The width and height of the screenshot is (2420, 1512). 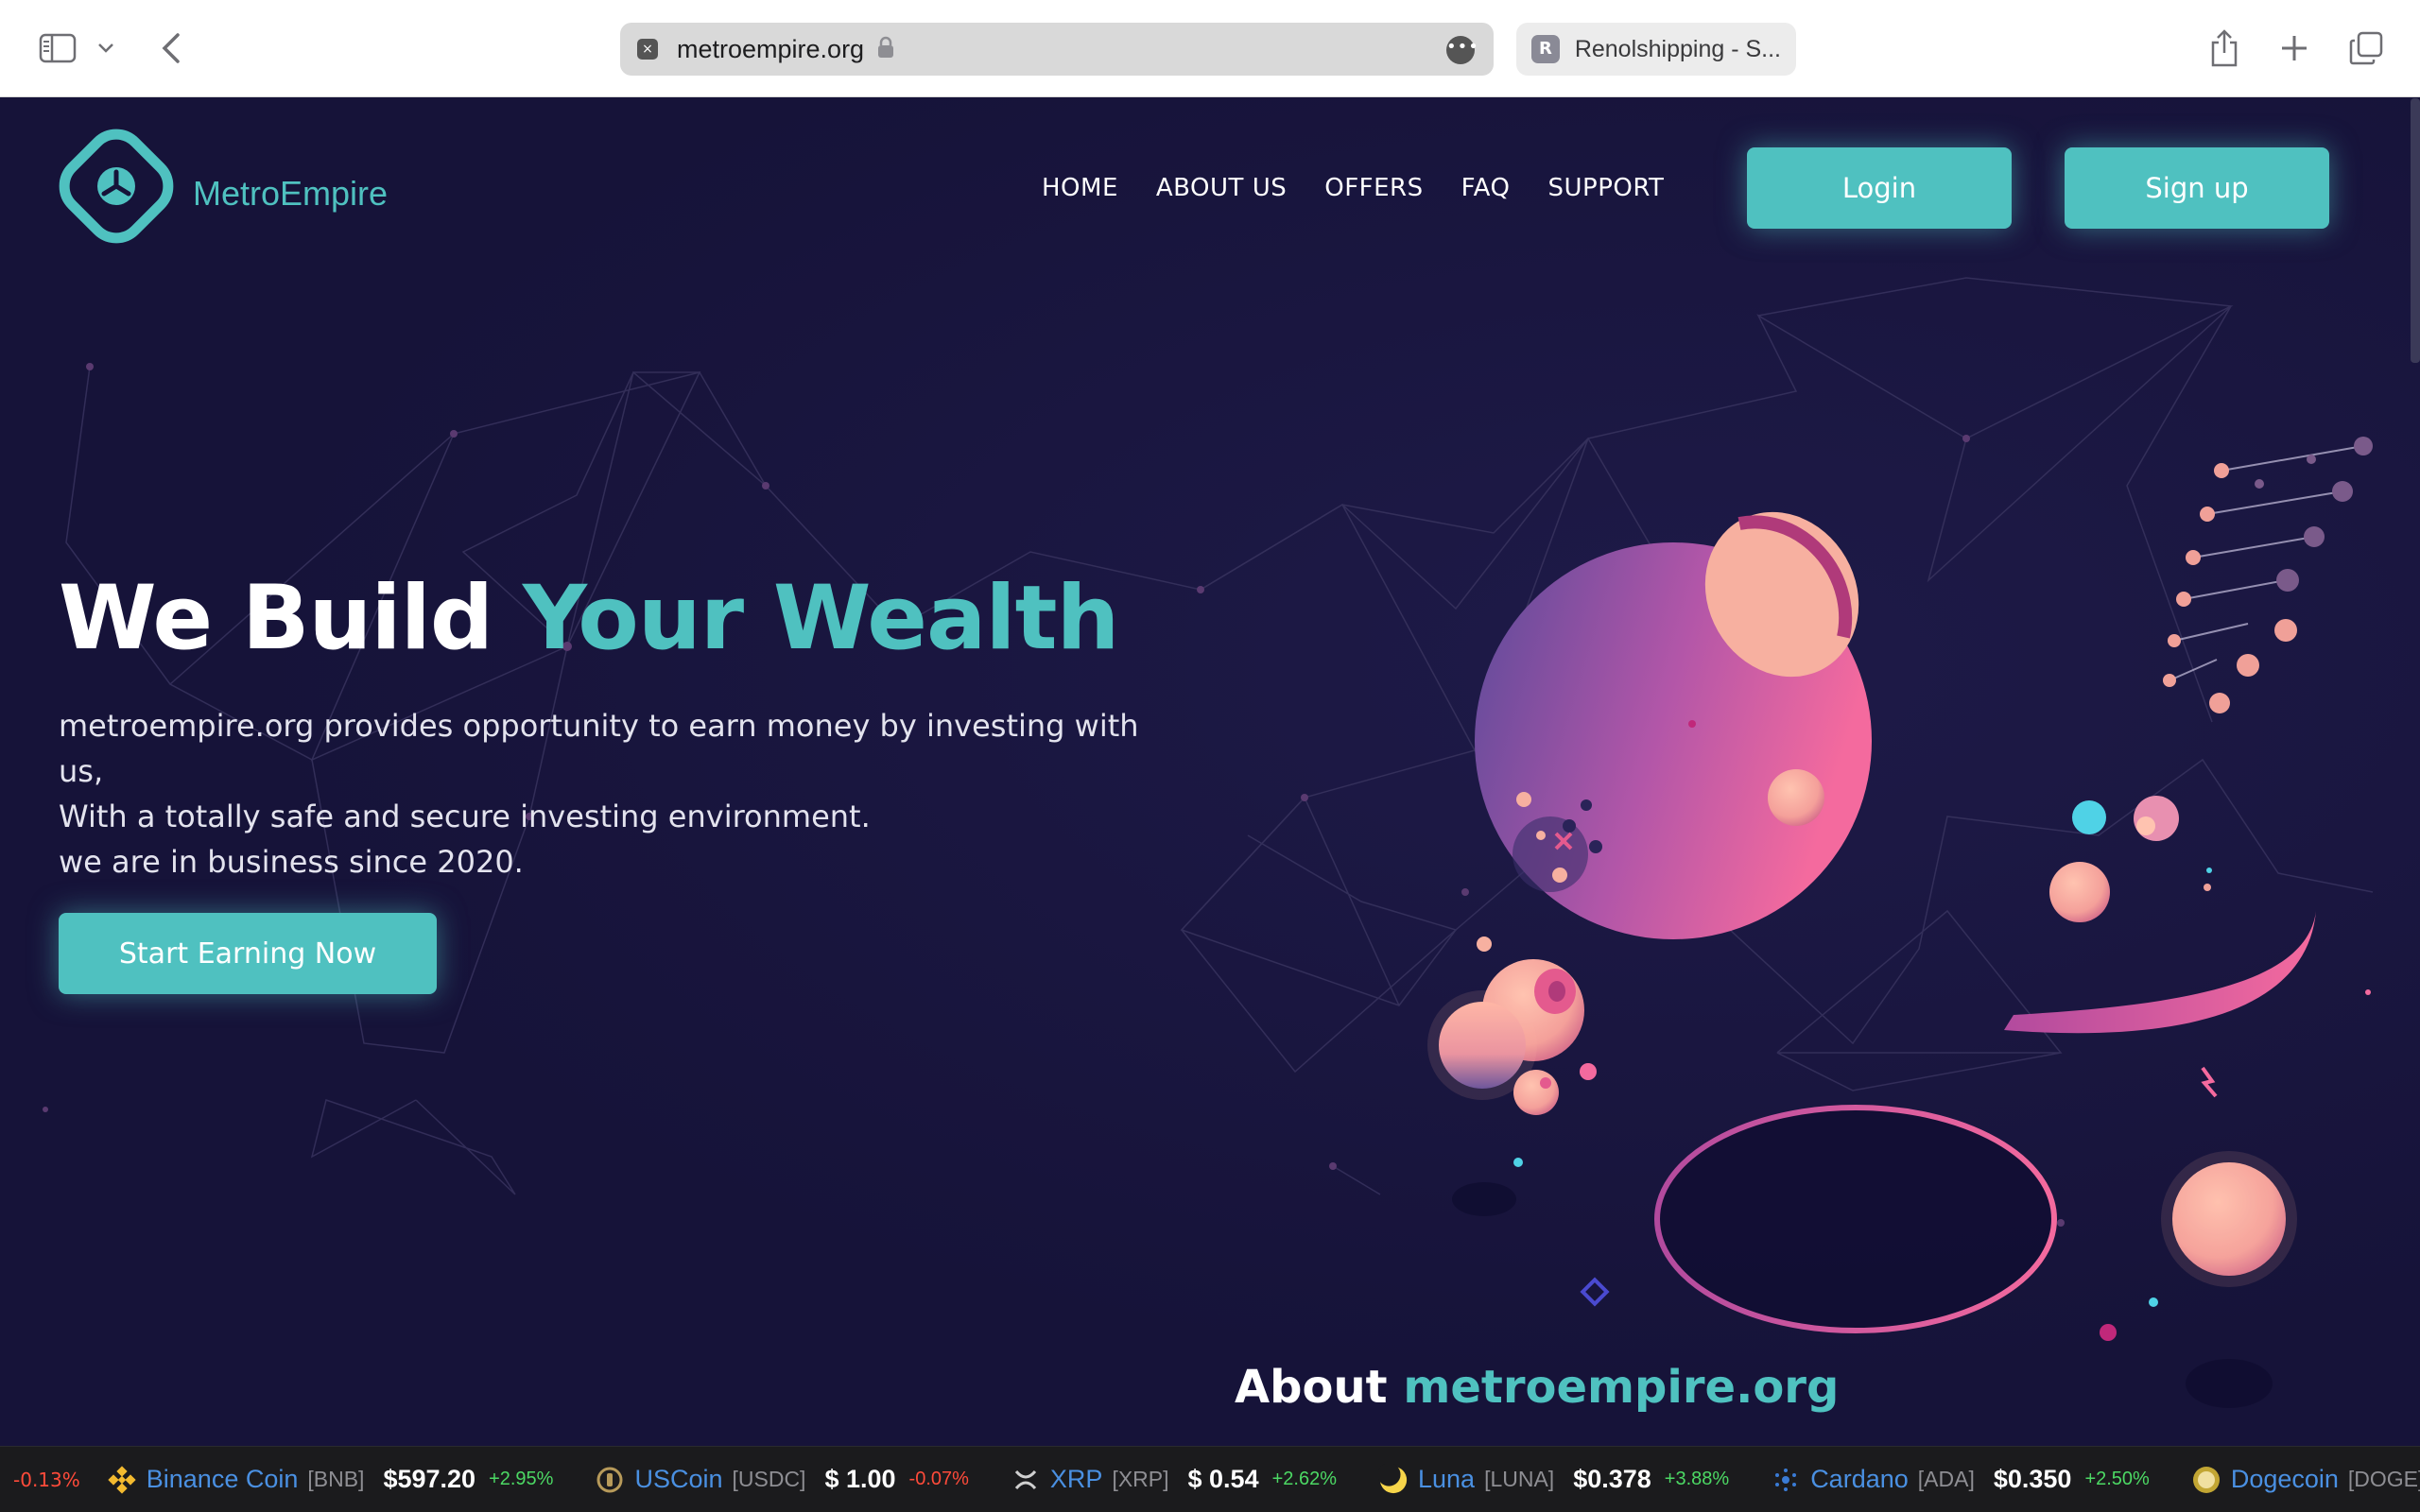 What do you see at coordinates (1223, 1479) in the screenshot?
I see `ticker-price: $ 0.54` at bounding box center [1223, 1479].